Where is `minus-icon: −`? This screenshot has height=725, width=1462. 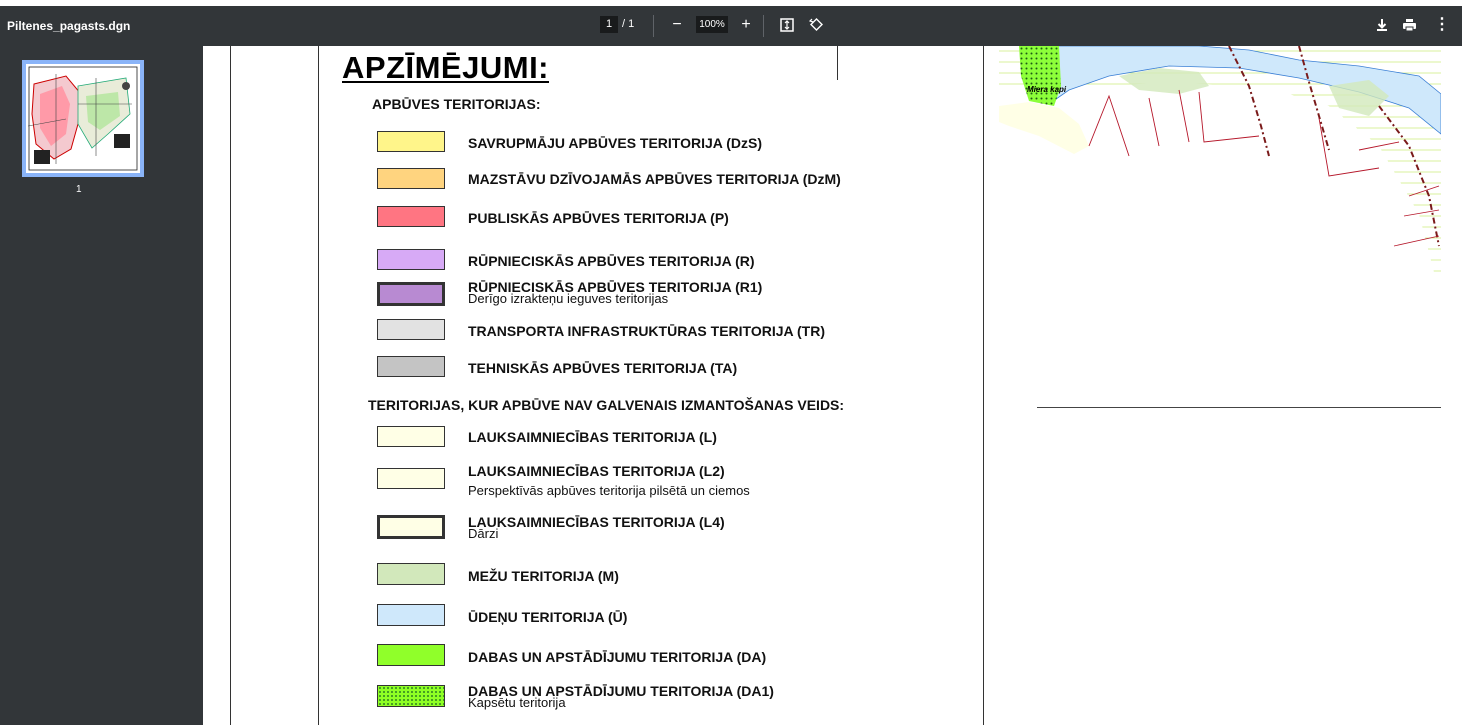 minus-icon: − is located at coordinates (677, 24).